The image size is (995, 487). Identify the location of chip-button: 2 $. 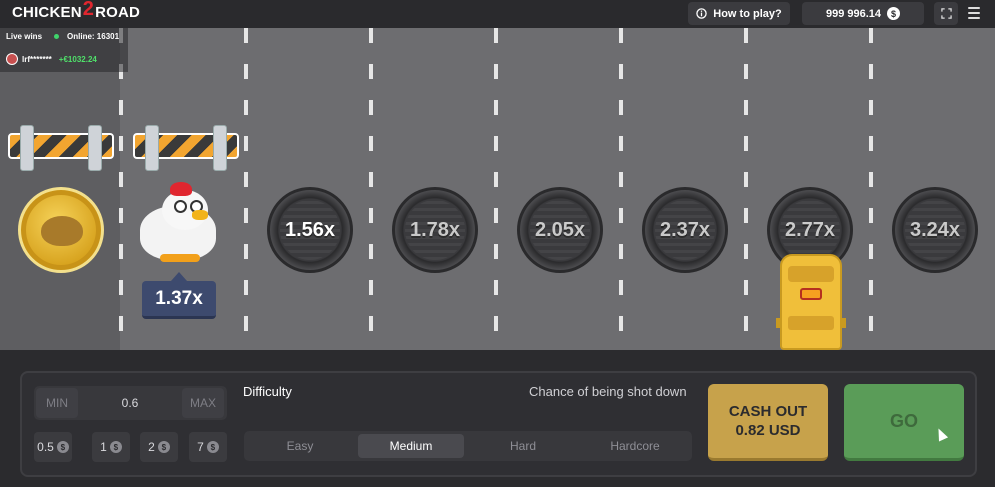
(159, 447).